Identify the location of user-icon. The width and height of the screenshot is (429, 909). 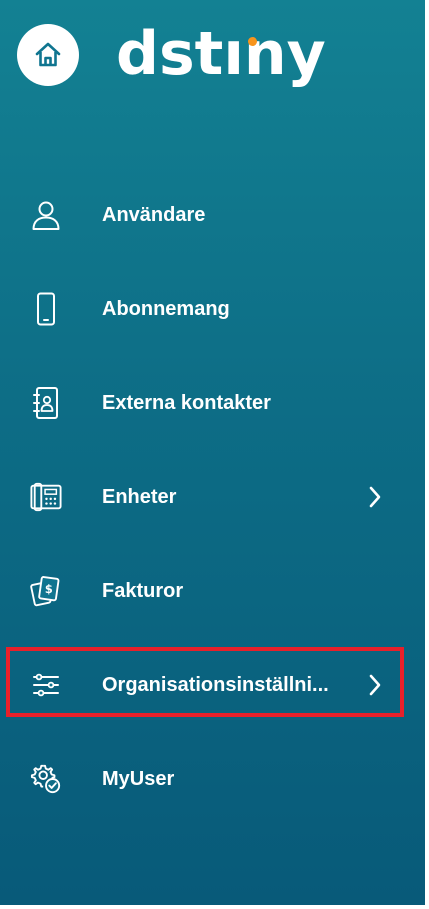
(46, 215).